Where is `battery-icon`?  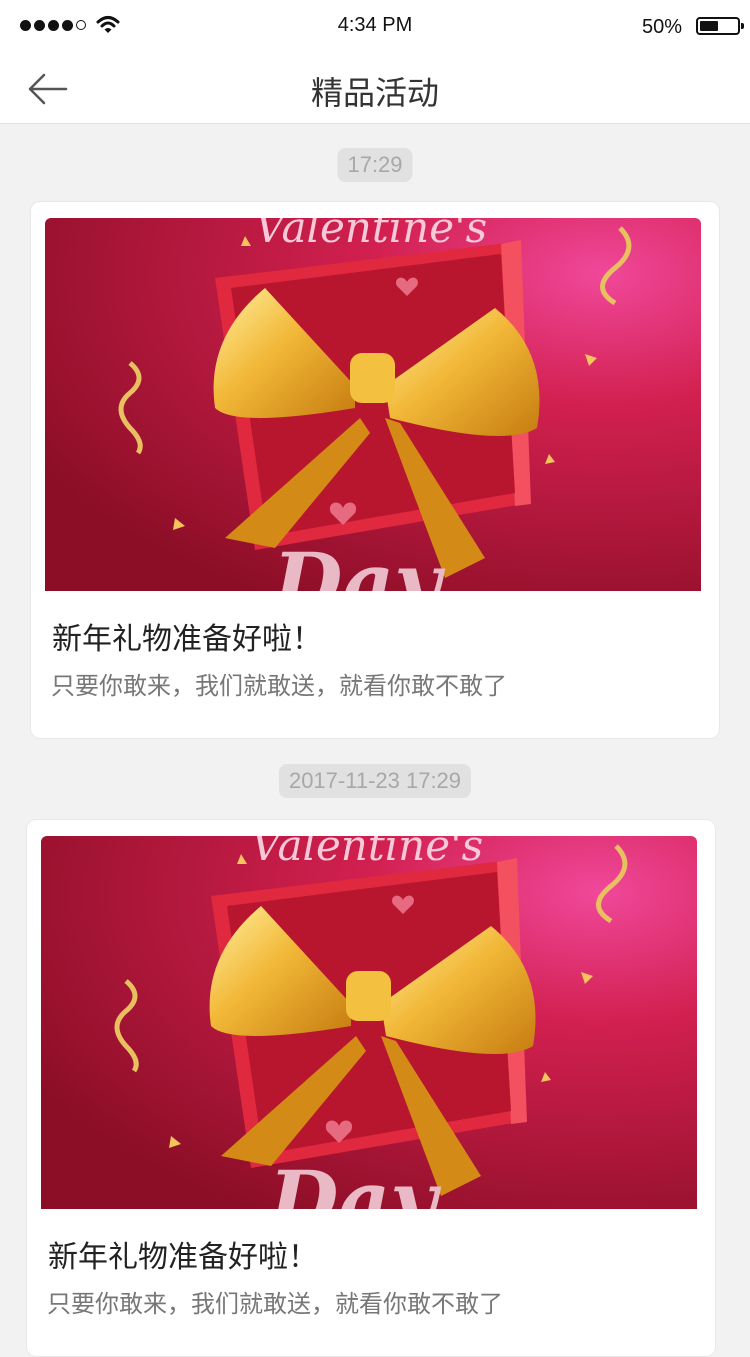 battery-icon is located at coordinates (720, 26).